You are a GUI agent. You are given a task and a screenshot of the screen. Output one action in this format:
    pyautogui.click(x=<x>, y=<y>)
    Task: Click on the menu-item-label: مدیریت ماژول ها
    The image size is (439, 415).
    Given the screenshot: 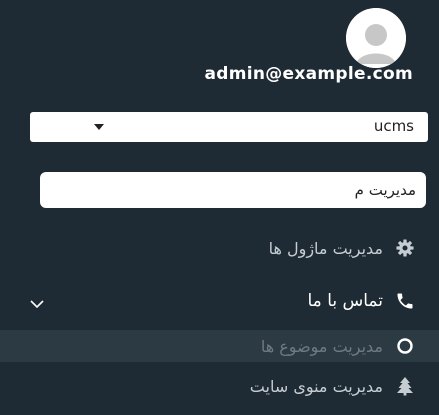 What is the action you would take?
    pyautogui.click(x=325, y=248)
    